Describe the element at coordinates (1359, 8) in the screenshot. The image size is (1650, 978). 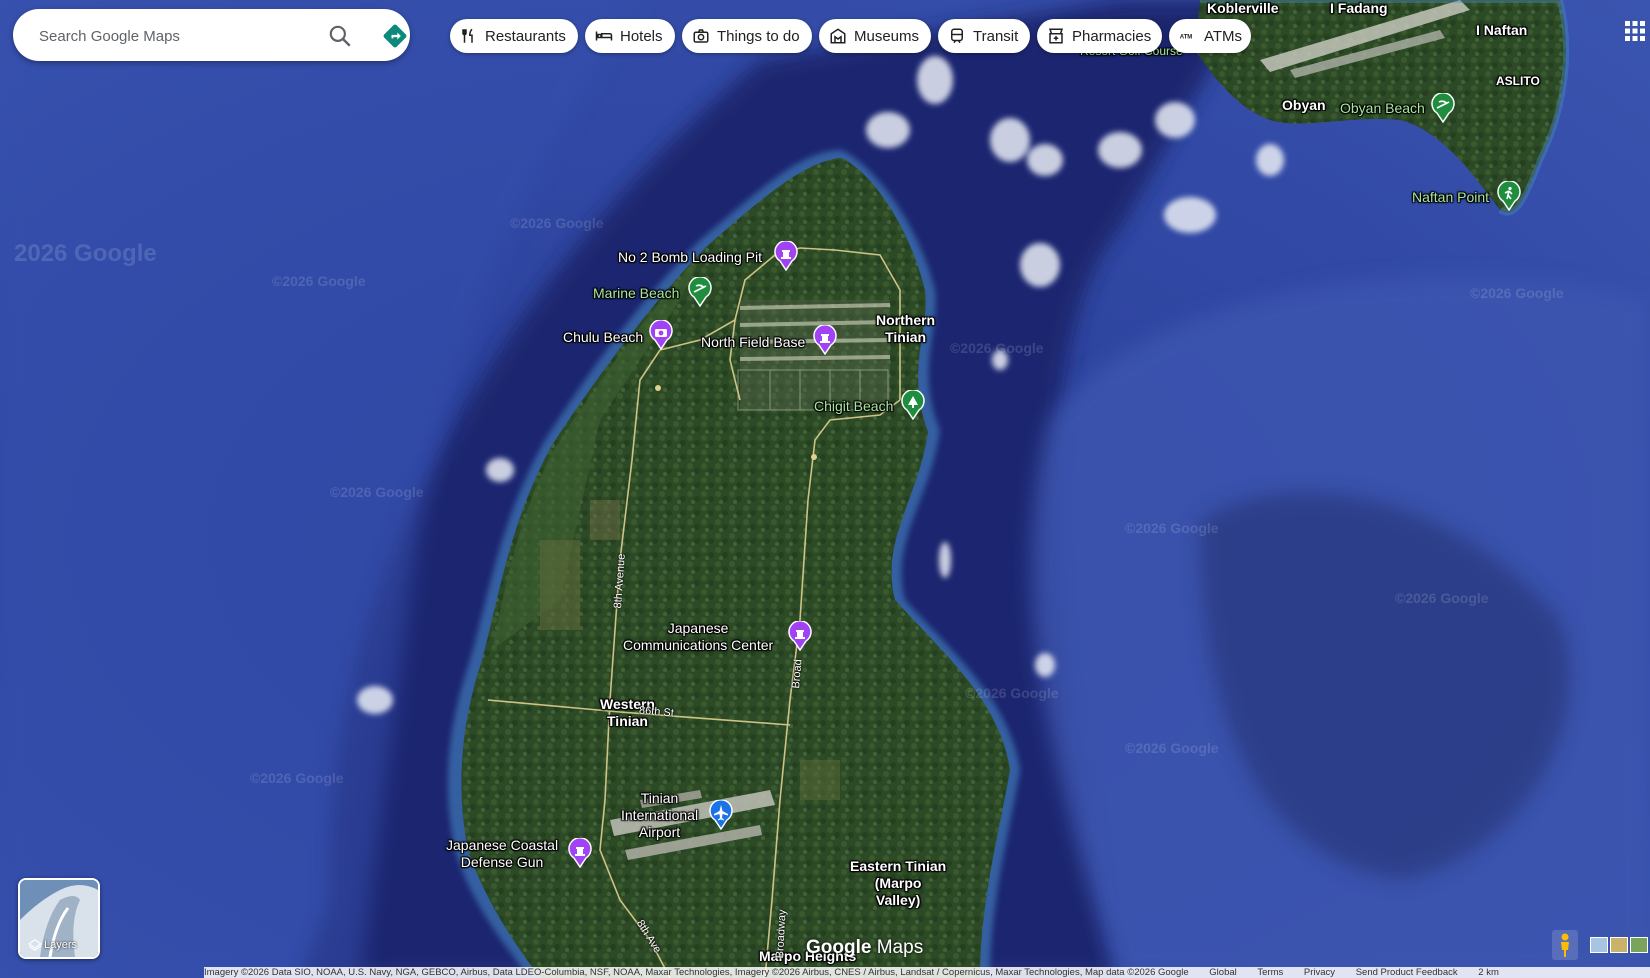
I see `place-label-i-fadang: I Fadang` at that location.